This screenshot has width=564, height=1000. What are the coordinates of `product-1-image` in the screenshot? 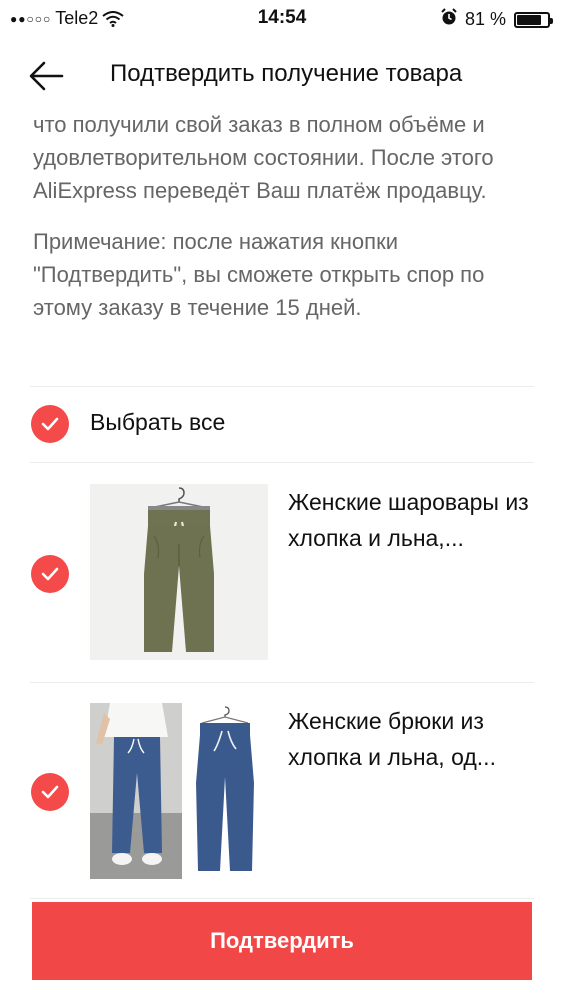 It's located at (179, 572).